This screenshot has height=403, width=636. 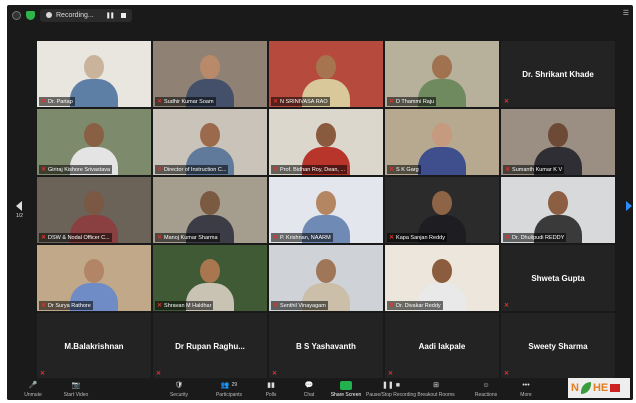 What do you see at coordinates (303, 305) in the screenshot?
I see `participant-name: Senthil Vinayagam` at bounding box center [303, 305].